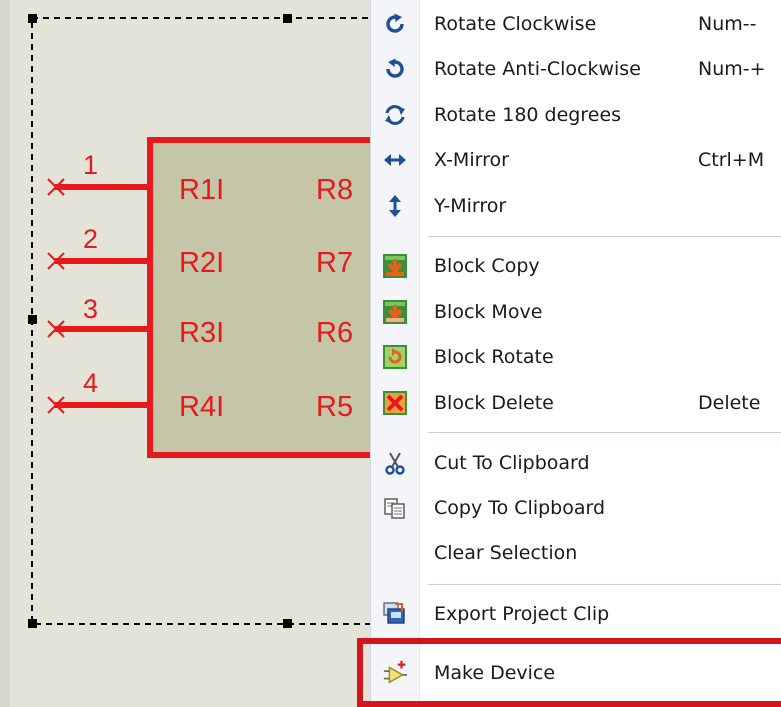  What do you see at coordinates (515, 24) in the screenshot?
I see `menu-item-label: Rotate Clockwise` at bounding box center [515, 24].